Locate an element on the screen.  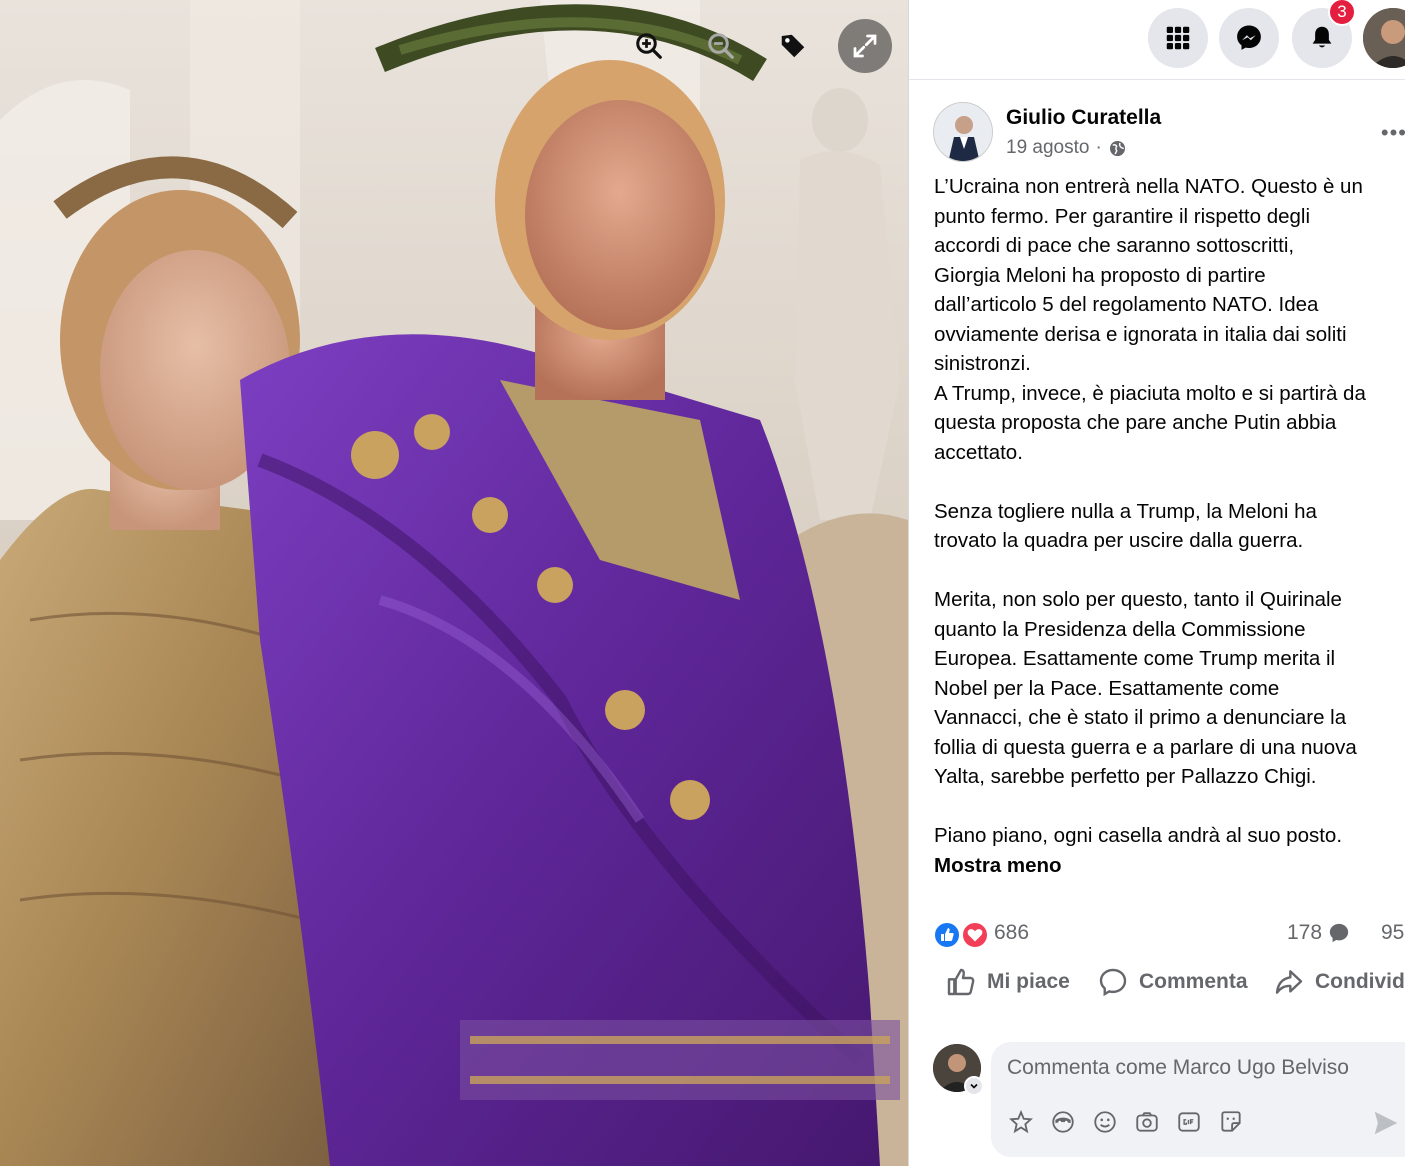
post-date: 19 agosto · is located at coordinates (1066, 148).